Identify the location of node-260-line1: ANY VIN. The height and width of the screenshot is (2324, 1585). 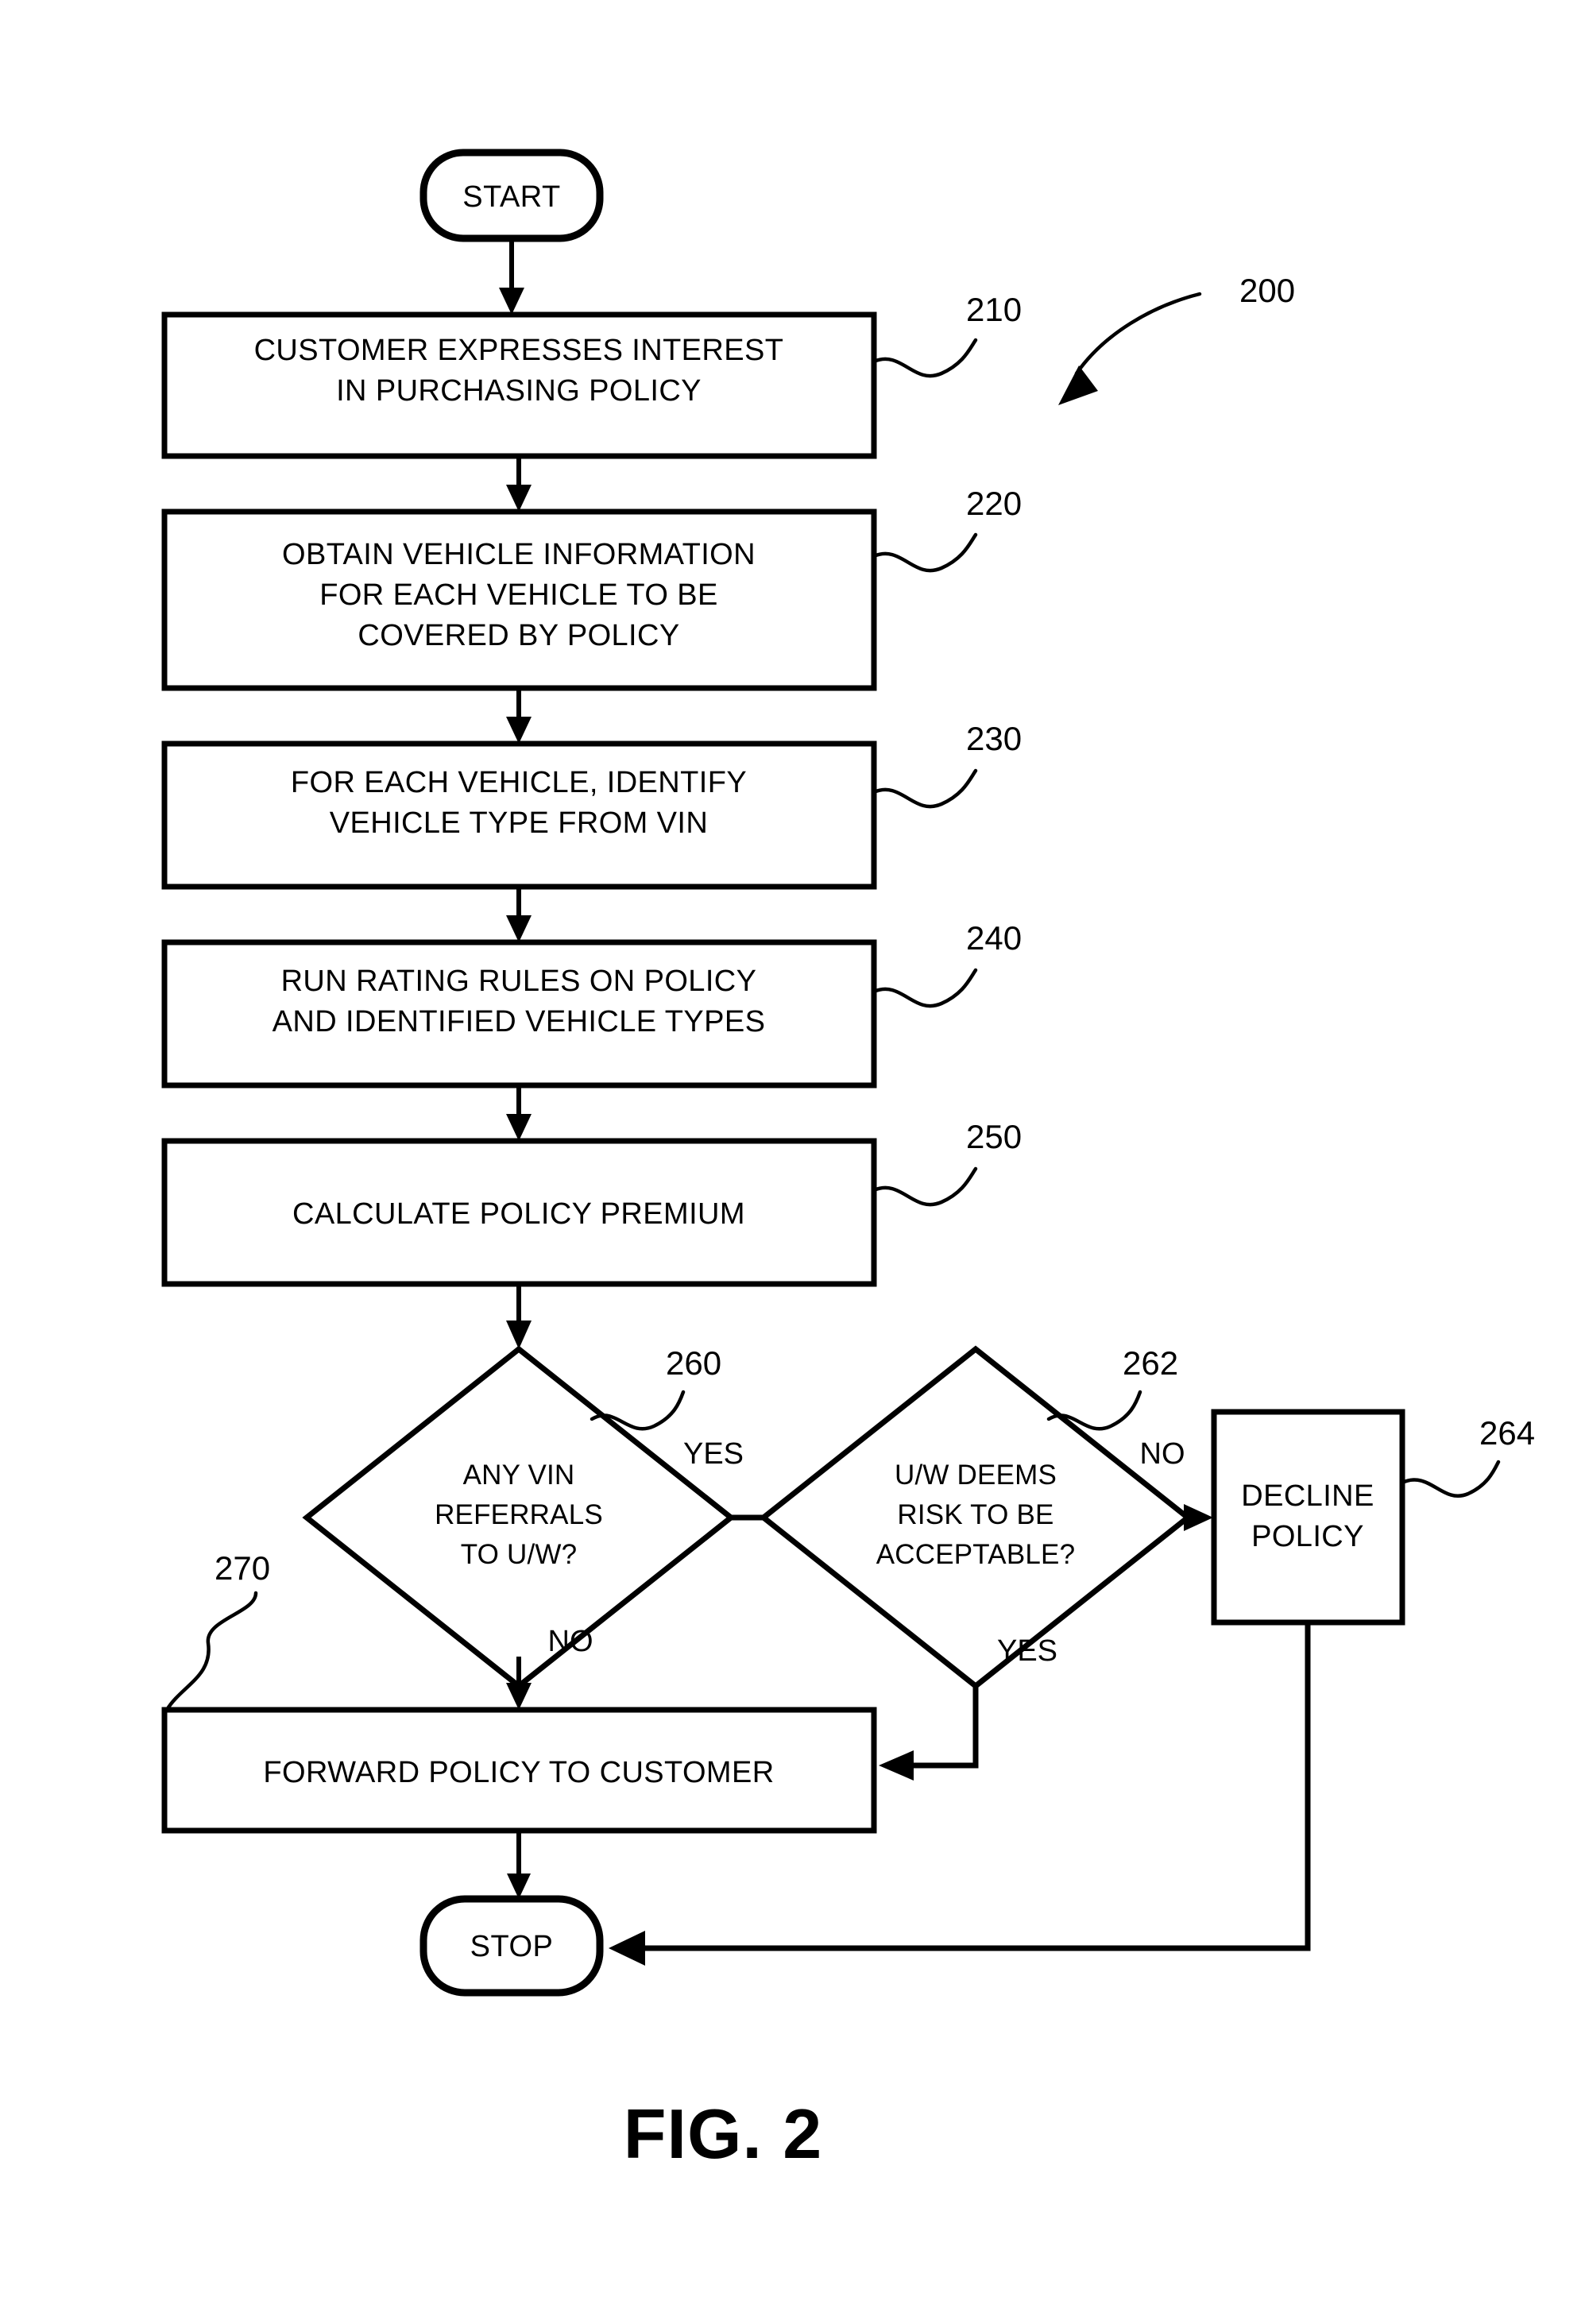
(519, 1475).